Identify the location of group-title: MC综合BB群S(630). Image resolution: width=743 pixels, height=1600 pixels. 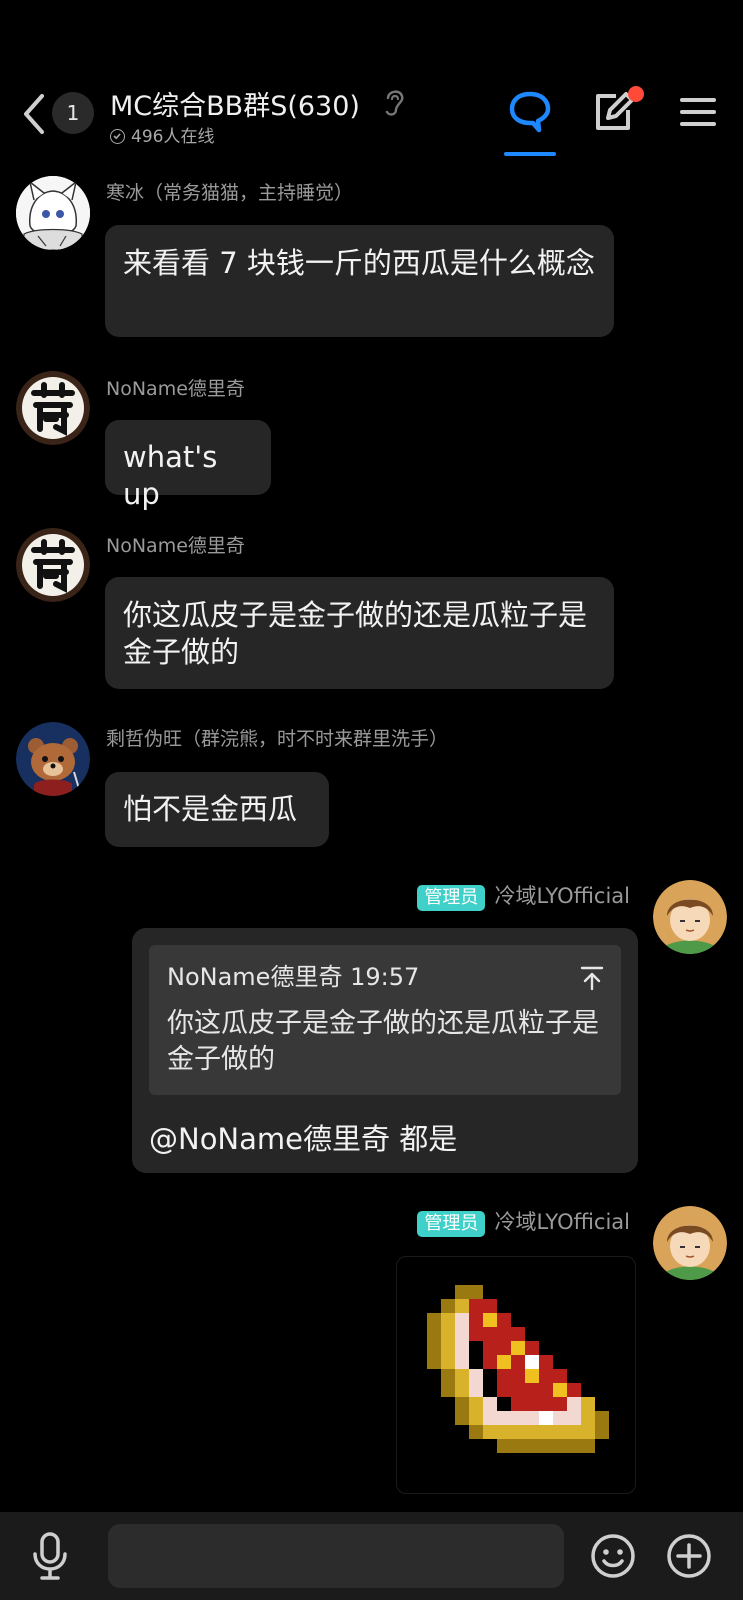
(235, 103).